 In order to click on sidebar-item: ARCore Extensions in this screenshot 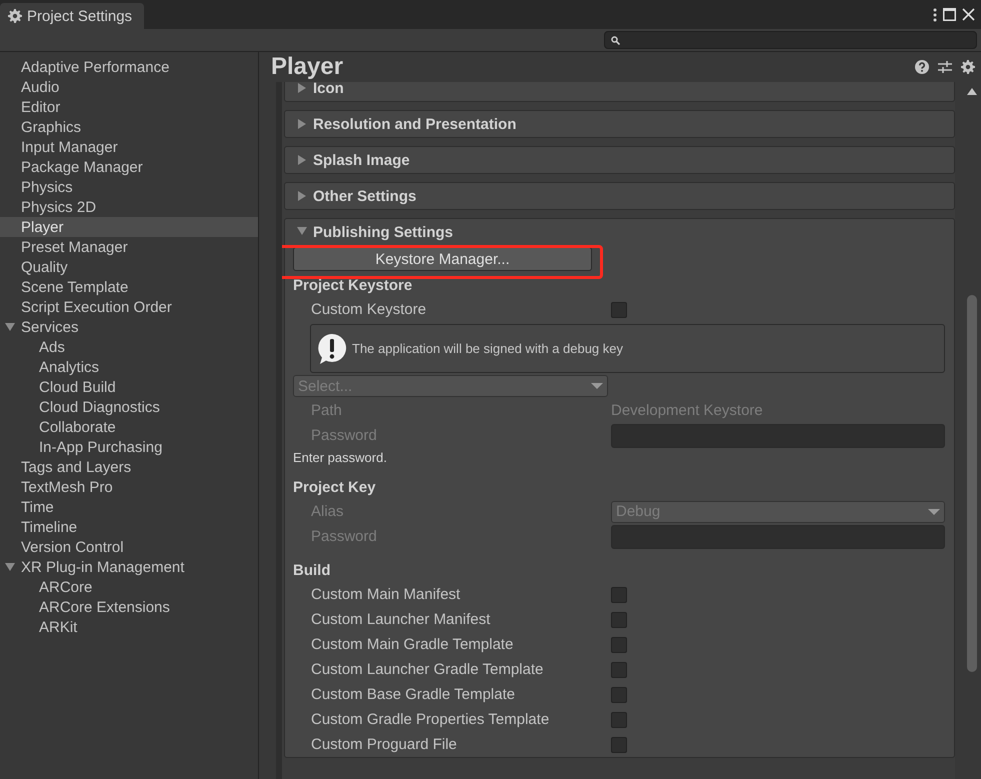, I will do `click(129, 607)`.